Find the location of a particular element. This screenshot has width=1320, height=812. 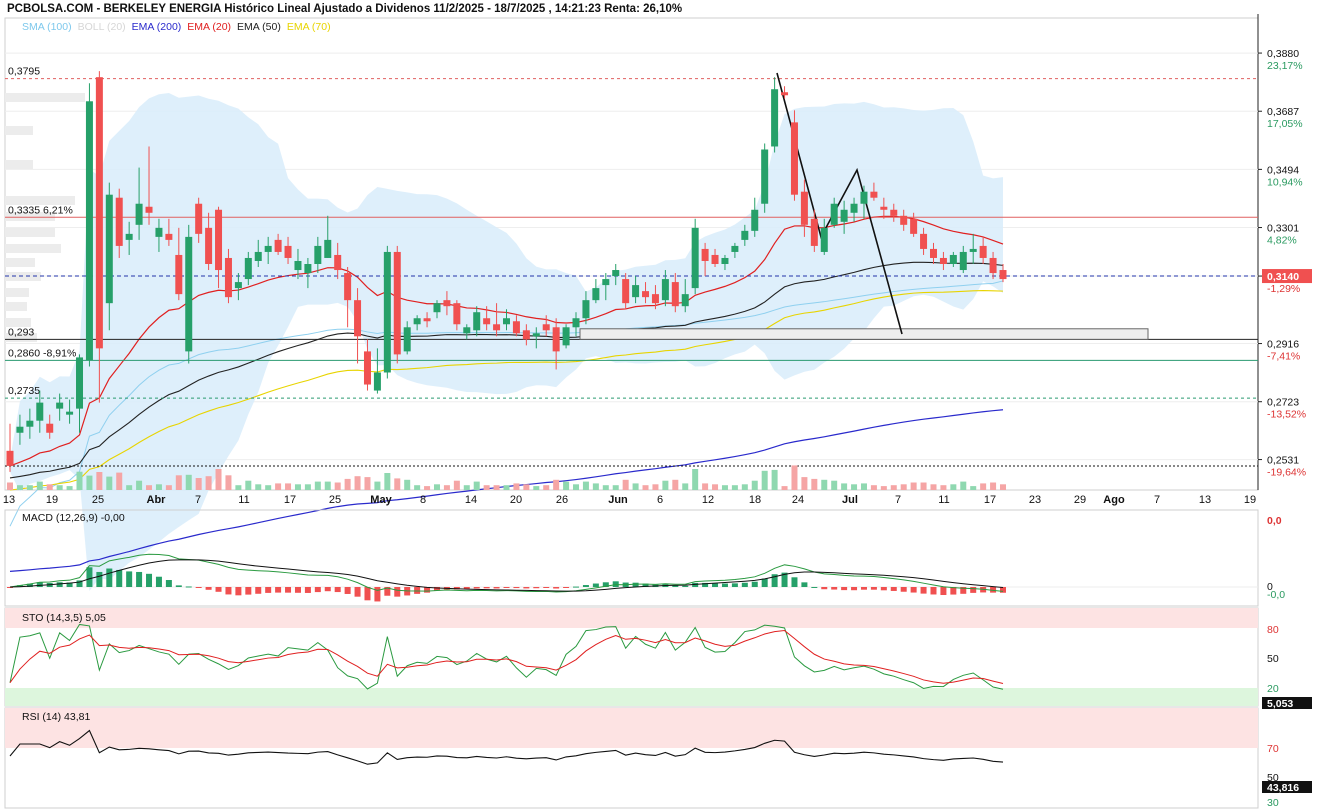

macd-label: MACD (12,26,9) -0,00 is located at coordinates (73, 518).